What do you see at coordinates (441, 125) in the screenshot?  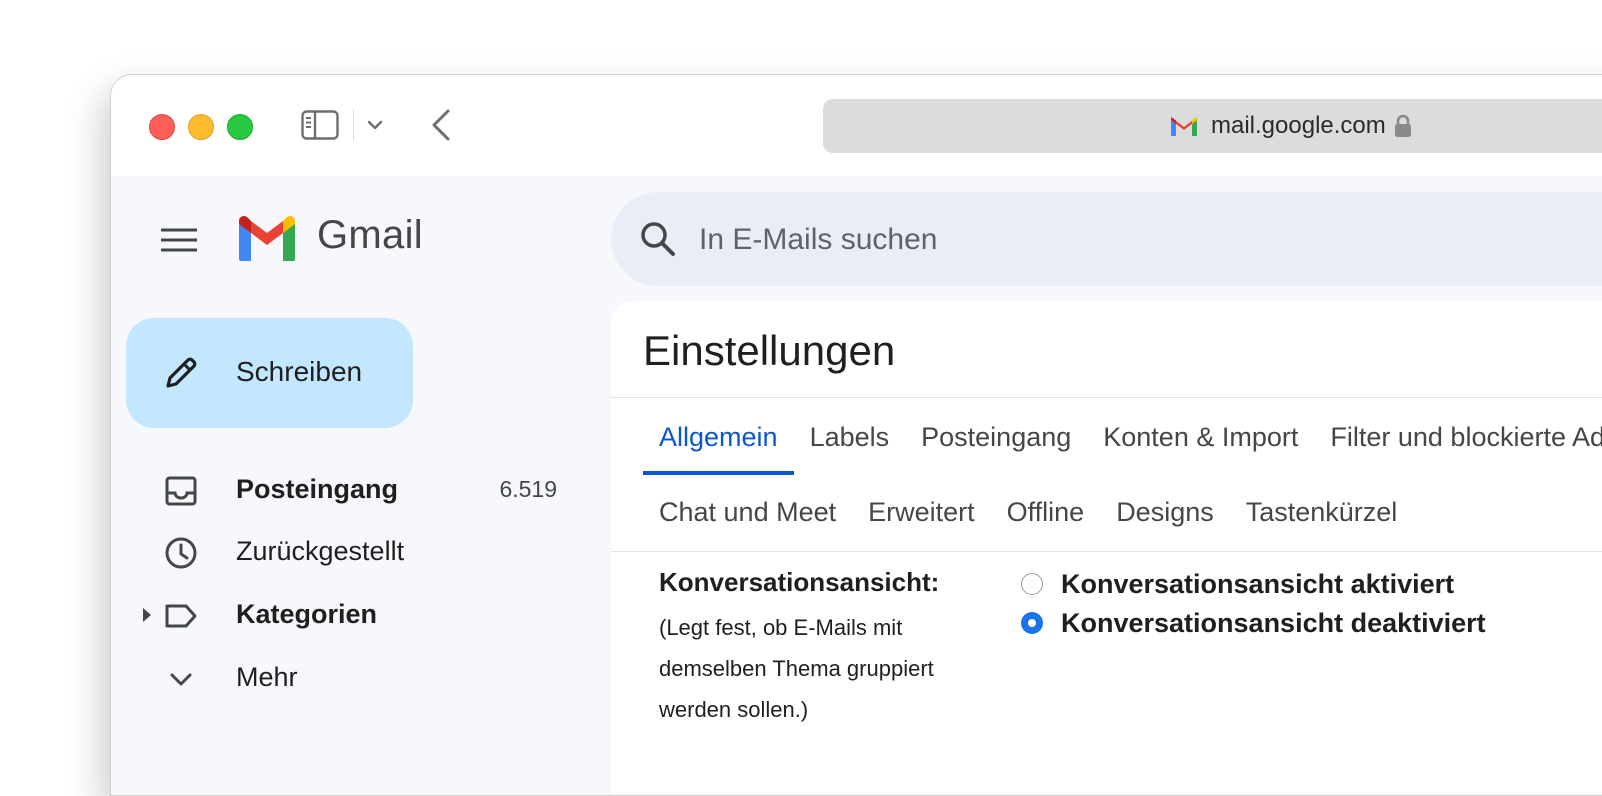 I see `back-arrow-icon` at bounding box center [441, 125].